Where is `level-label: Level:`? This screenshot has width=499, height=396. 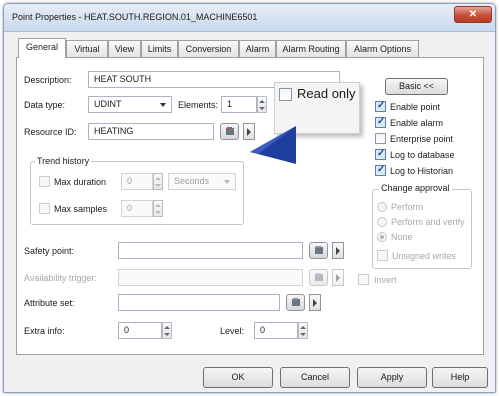
level-label: Level: is located at coordinates (232, 331).